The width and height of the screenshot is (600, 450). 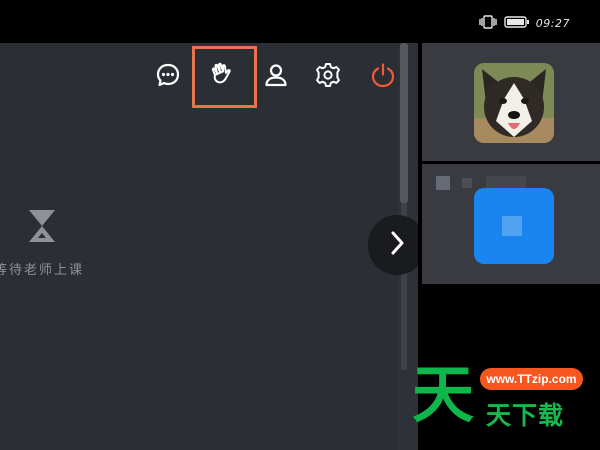 I want to click on watermark: 天 www.TTzip.com 天下载, so click(x=505, y=405).